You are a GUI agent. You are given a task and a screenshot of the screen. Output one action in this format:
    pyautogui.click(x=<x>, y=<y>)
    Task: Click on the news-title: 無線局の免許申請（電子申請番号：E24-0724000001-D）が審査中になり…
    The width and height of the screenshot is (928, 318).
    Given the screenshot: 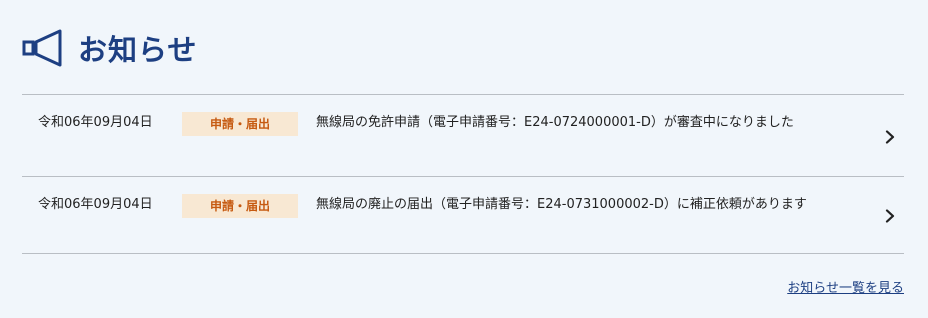 What is the action you would take?
    pyautogui.click(x=592, y=123)
    